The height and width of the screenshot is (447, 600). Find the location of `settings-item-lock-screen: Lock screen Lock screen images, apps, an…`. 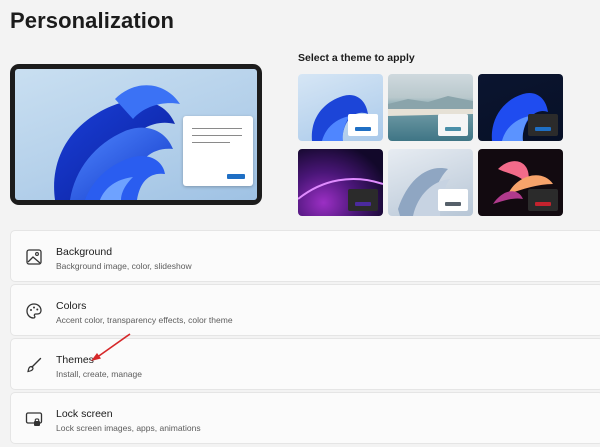

settings-item-lock-screen: Lock screen Lock screen images, apps, an… is located at coordinates (305, 418).